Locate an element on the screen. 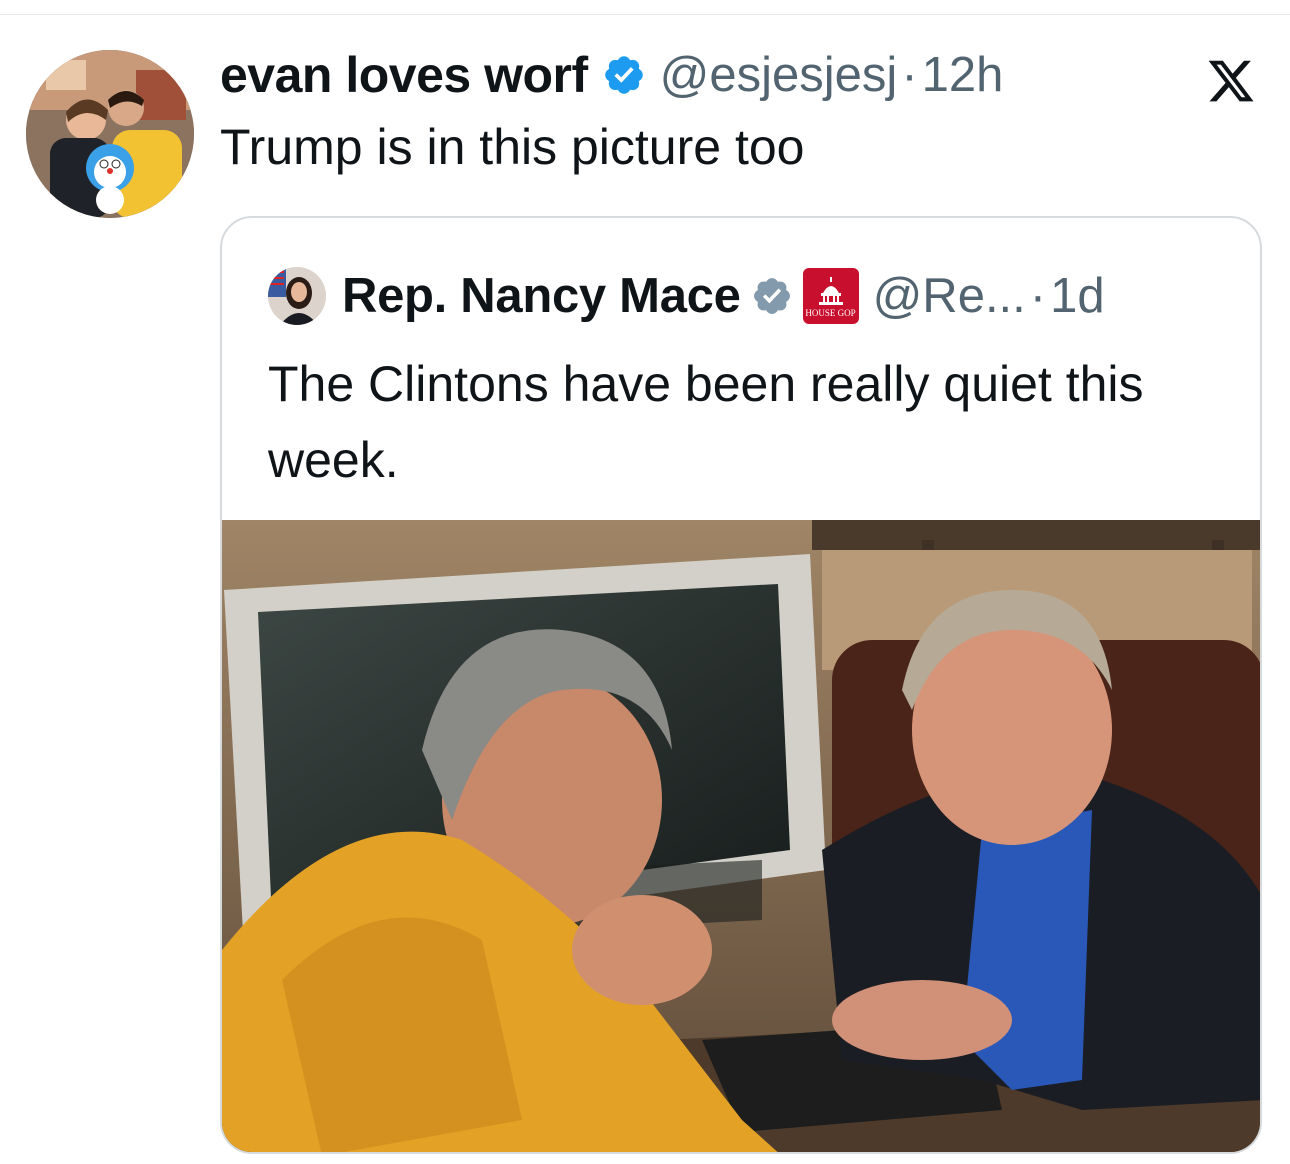  quoted-tweet-header: Rep. Nancy Mace HOUSE GOP @Re... · 1d is located at coordinates (686, 296).